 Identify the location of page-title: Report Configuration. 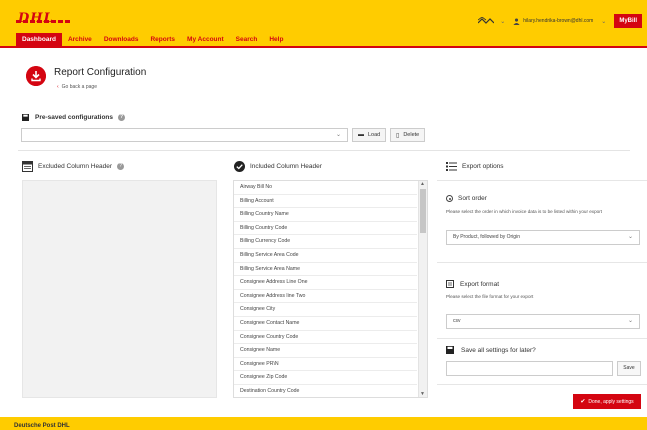
(100, 72).